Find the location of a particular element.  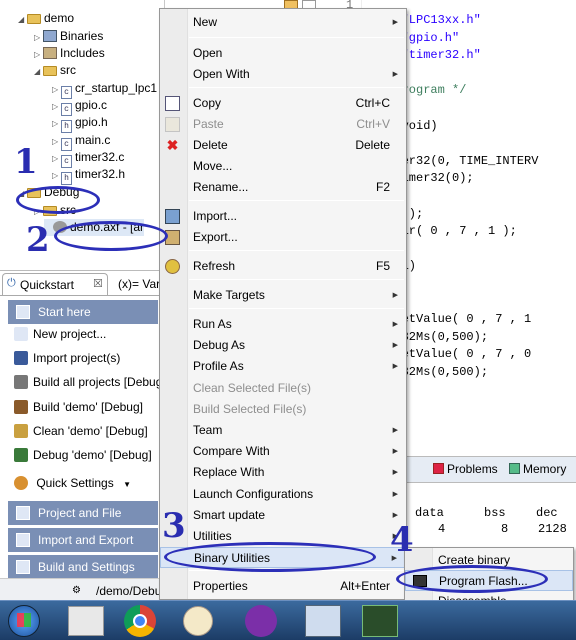

menu-item-build-selected-file-s: Build Selected File(s) is located at coordinates (283, 409).